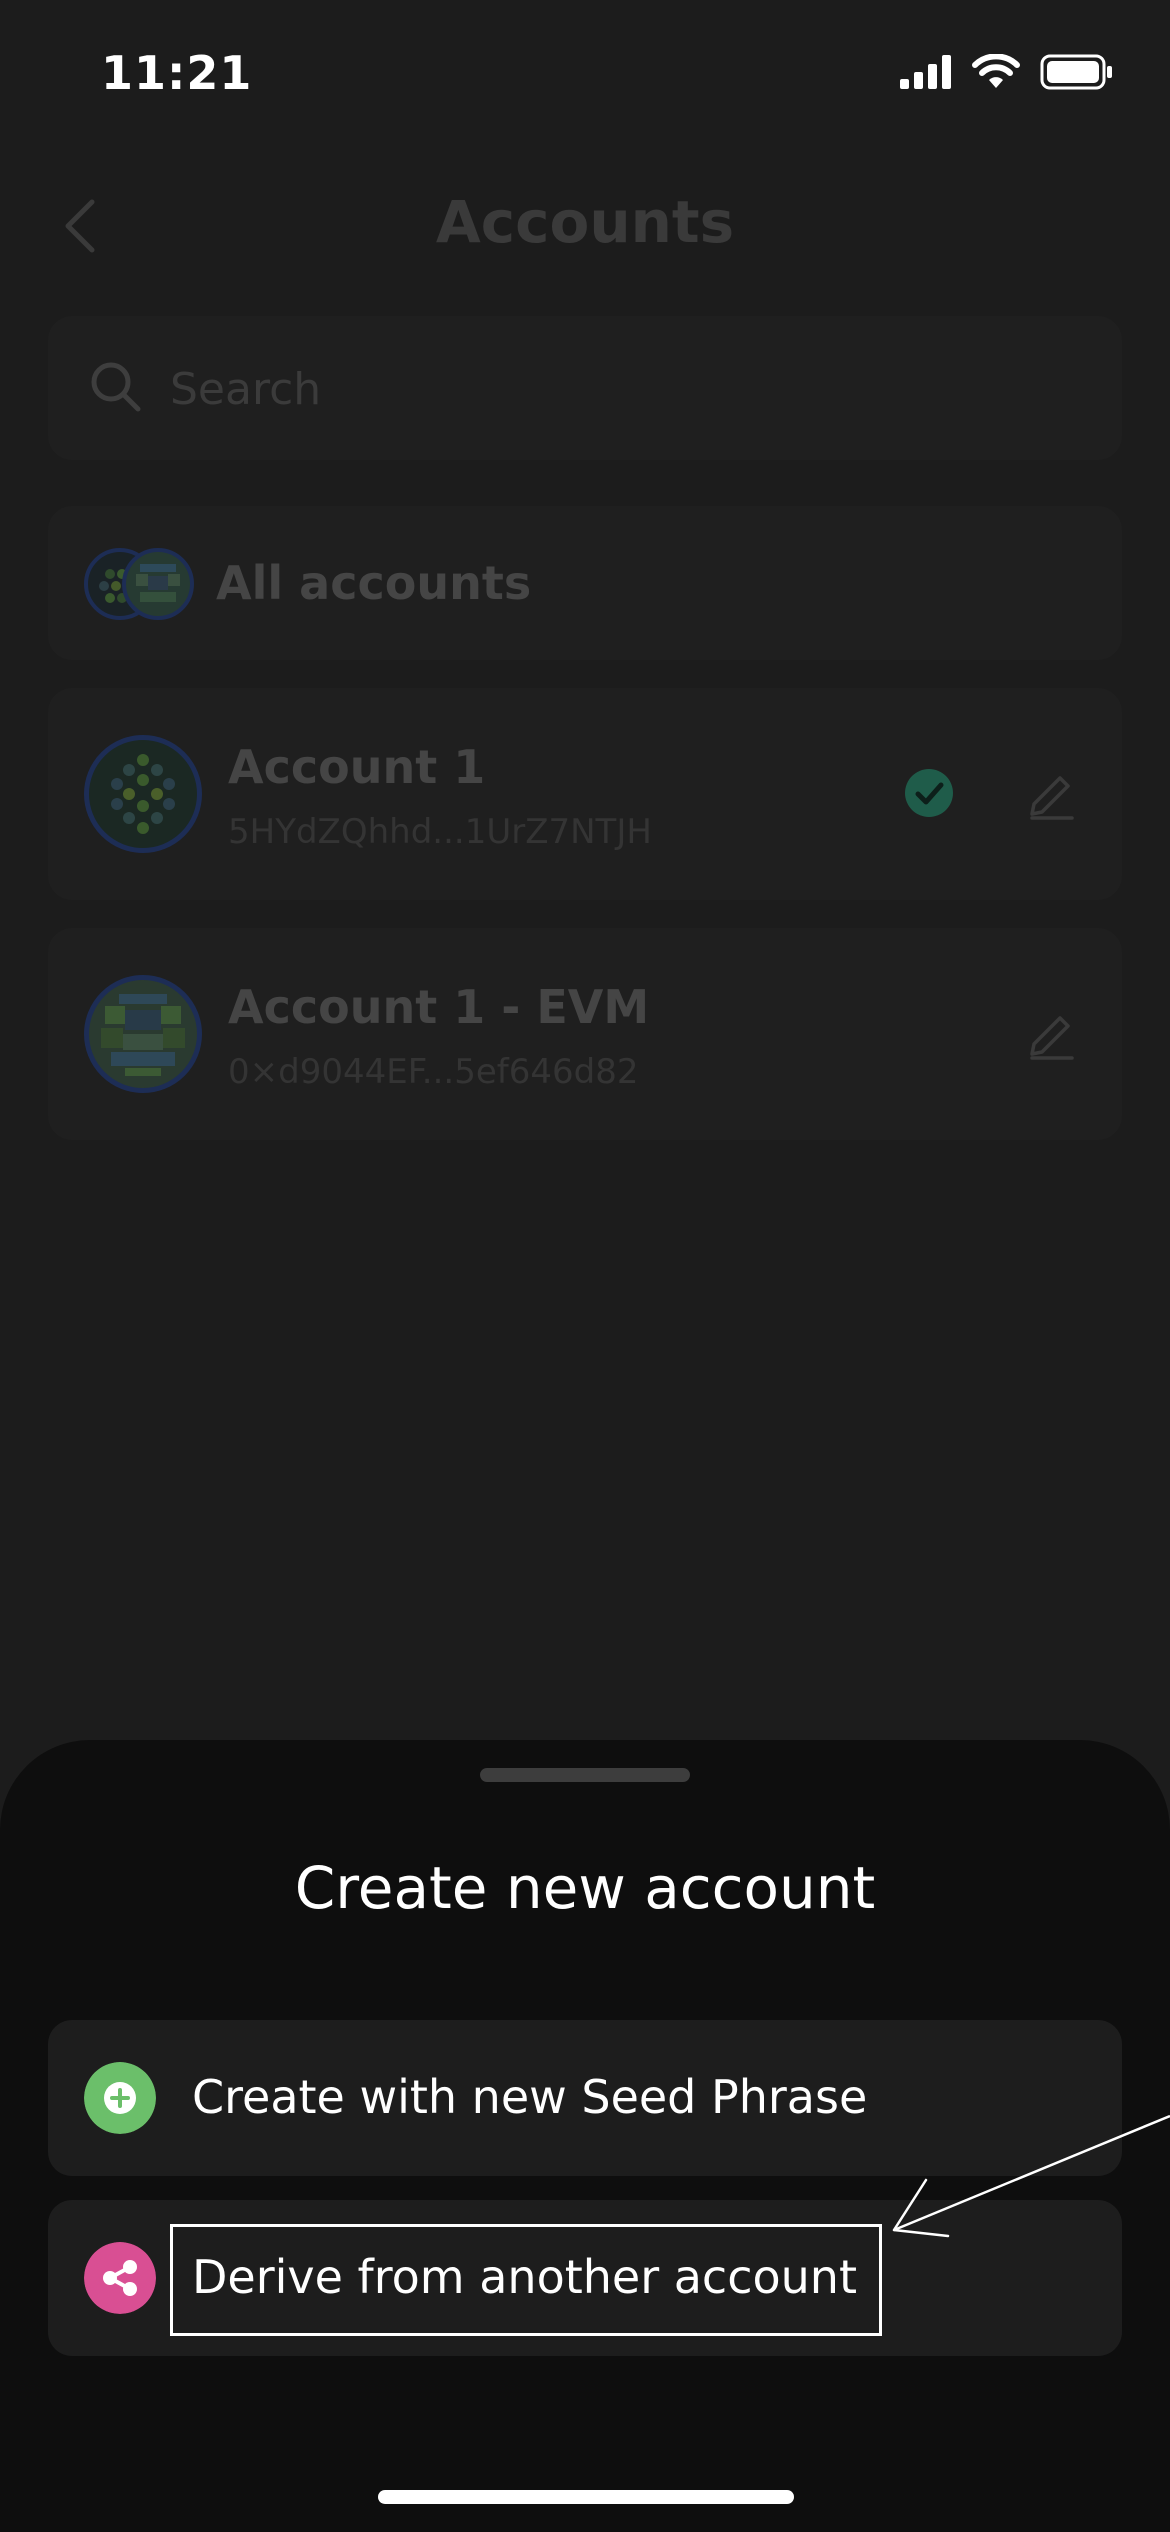  What do you see at coordinates (177, 73) in the screenshot?
I see `status-time: 11:21` at bounding box center [177, 73].